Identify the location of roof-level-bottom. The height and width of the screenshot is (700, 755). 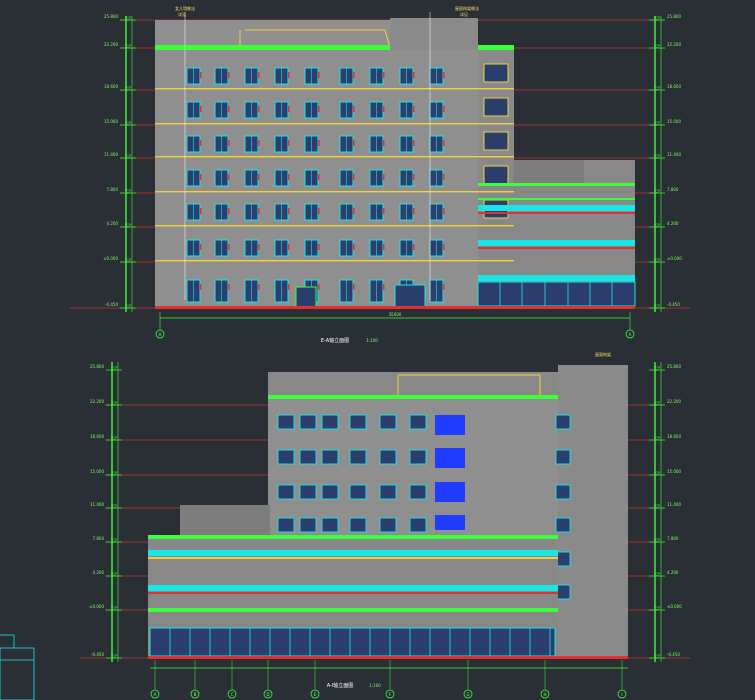
(413, 384).